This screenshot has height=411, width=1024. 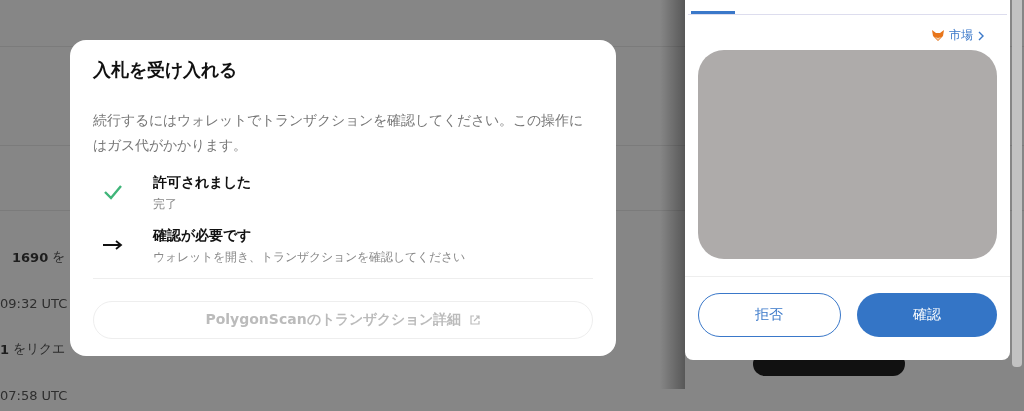 What do you see at coordinates (309, 257) in the screenshot?
I see `step-subtitle: ウォレットを開き、トランザクションを確認してください` at bounding box center [309, 257].